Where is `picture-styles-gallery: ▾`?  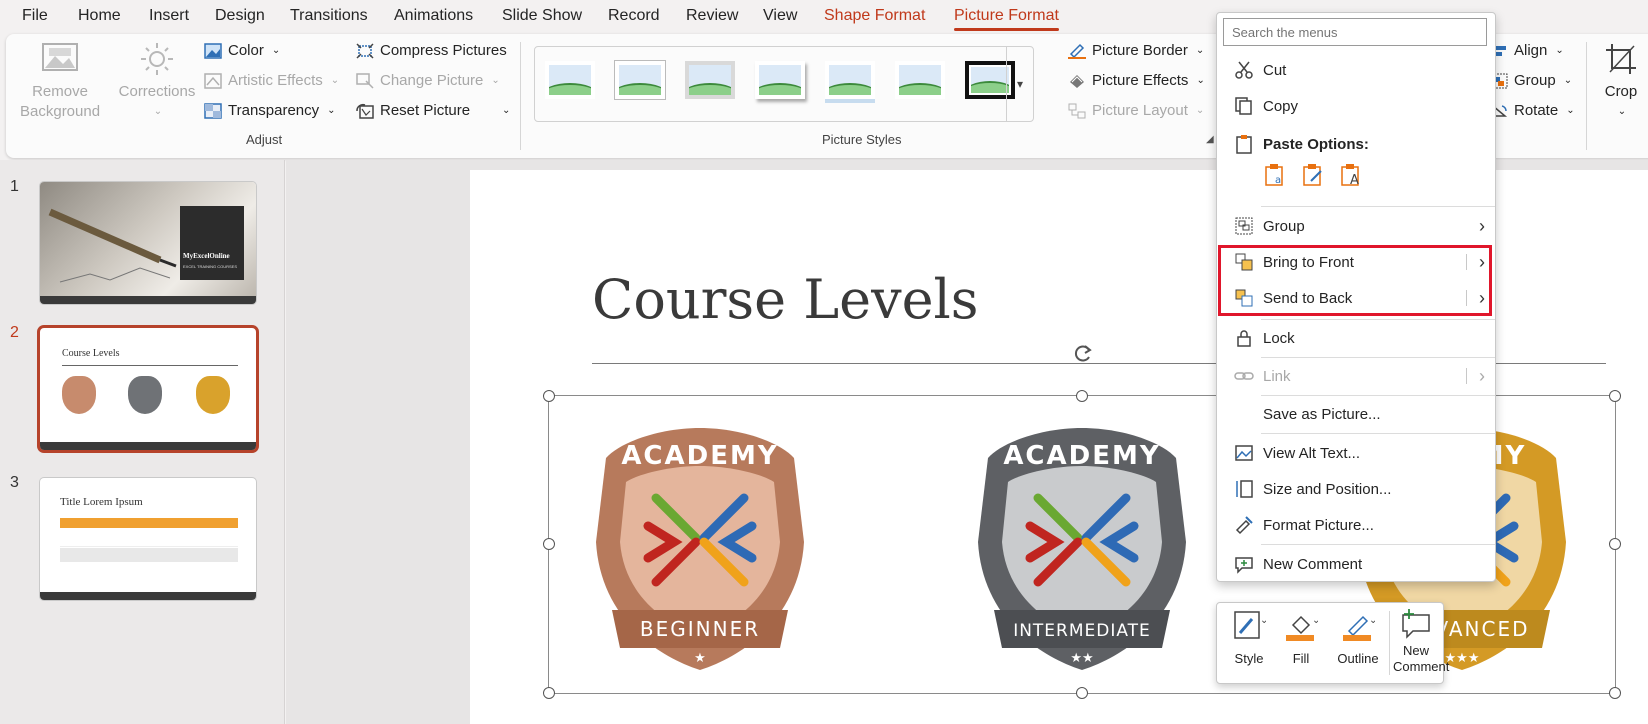 picture-styles-gallery: ▾ is located at coordinates (784, 84).